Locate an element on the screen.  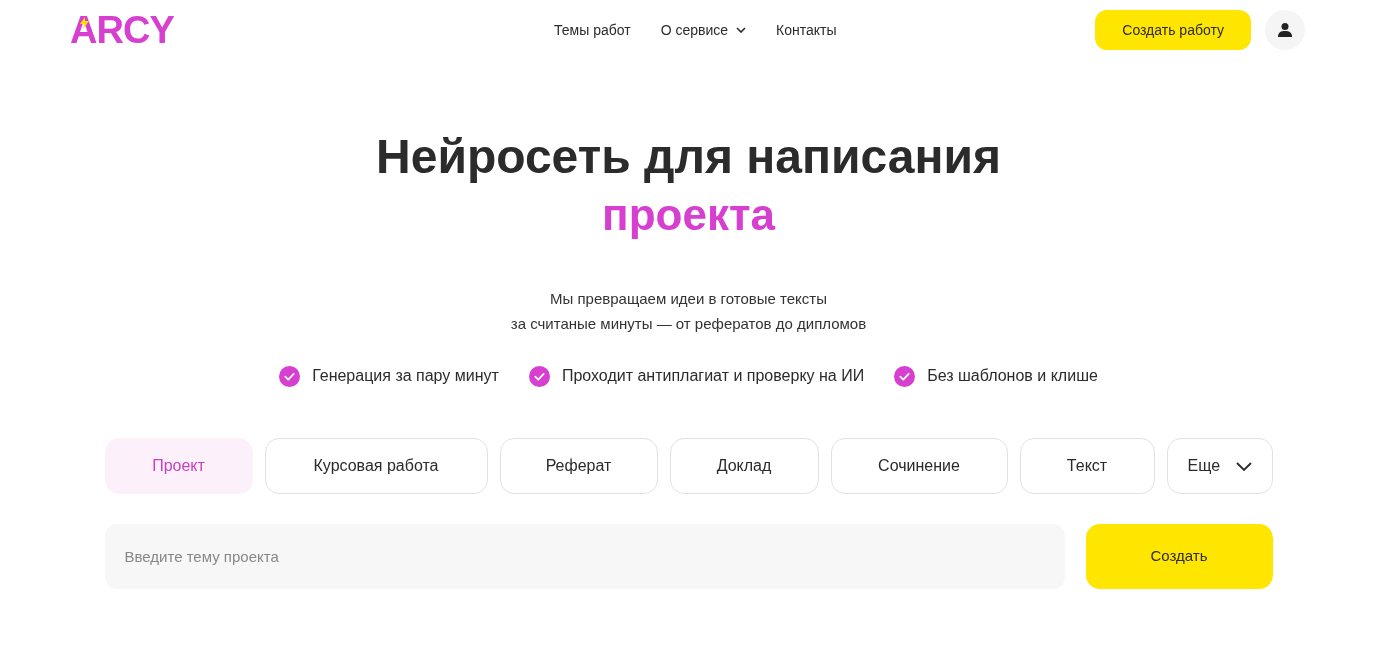
work-type-tab: Курсовая работа is located at coordinates (376, 466).